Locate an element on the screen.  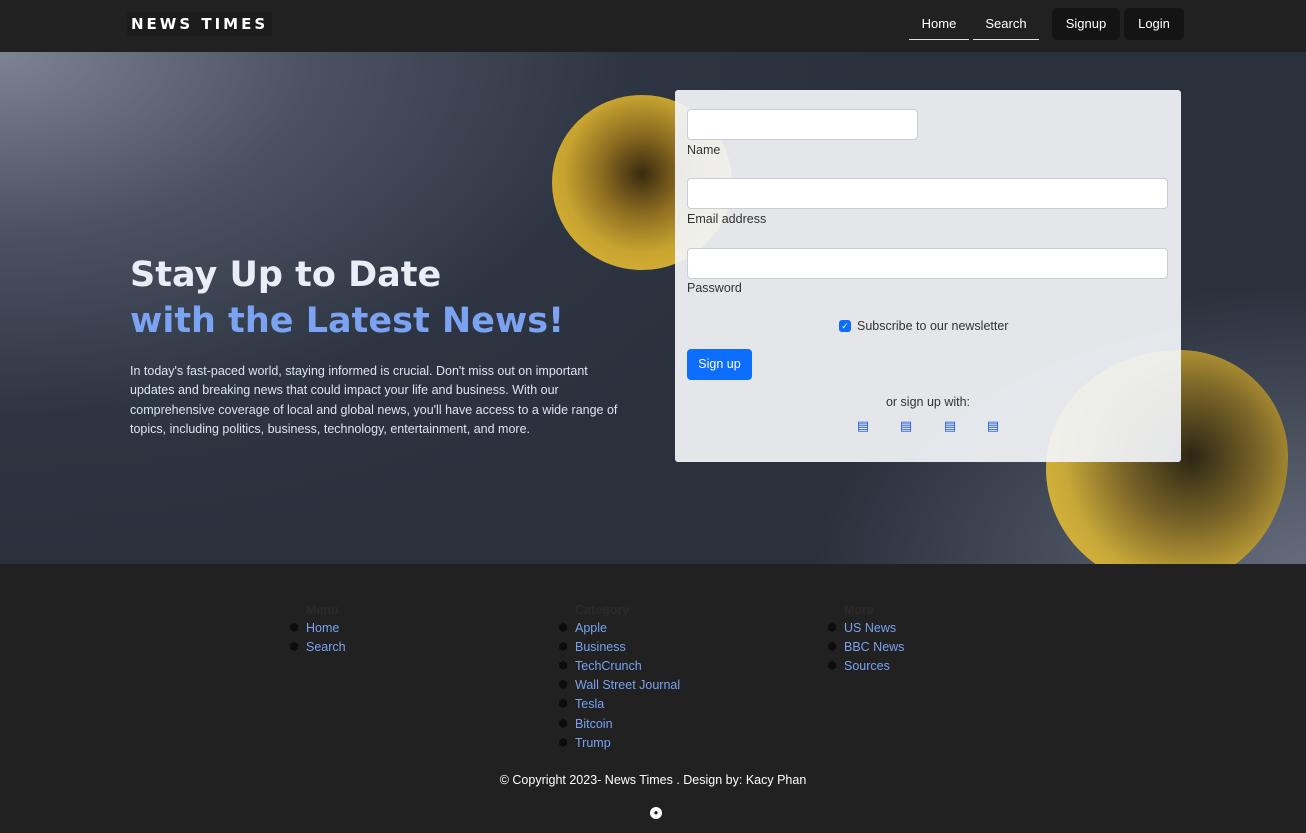
footer-link-apple: Apple is located at coordinates (591, 628).